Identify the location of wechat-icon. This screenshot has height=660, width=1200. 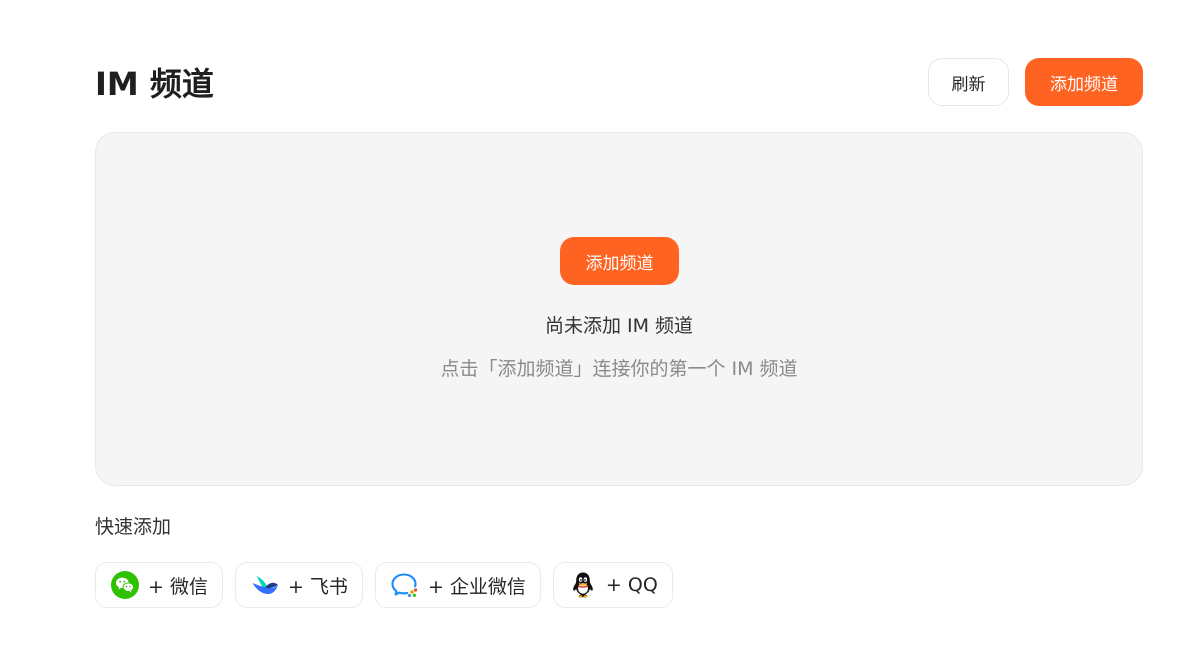
(125, 585).